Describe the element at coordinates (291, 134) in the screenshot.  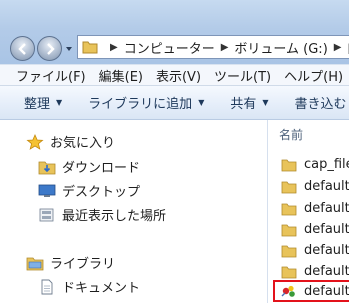
I see `column-header-name: 名前` at that location.